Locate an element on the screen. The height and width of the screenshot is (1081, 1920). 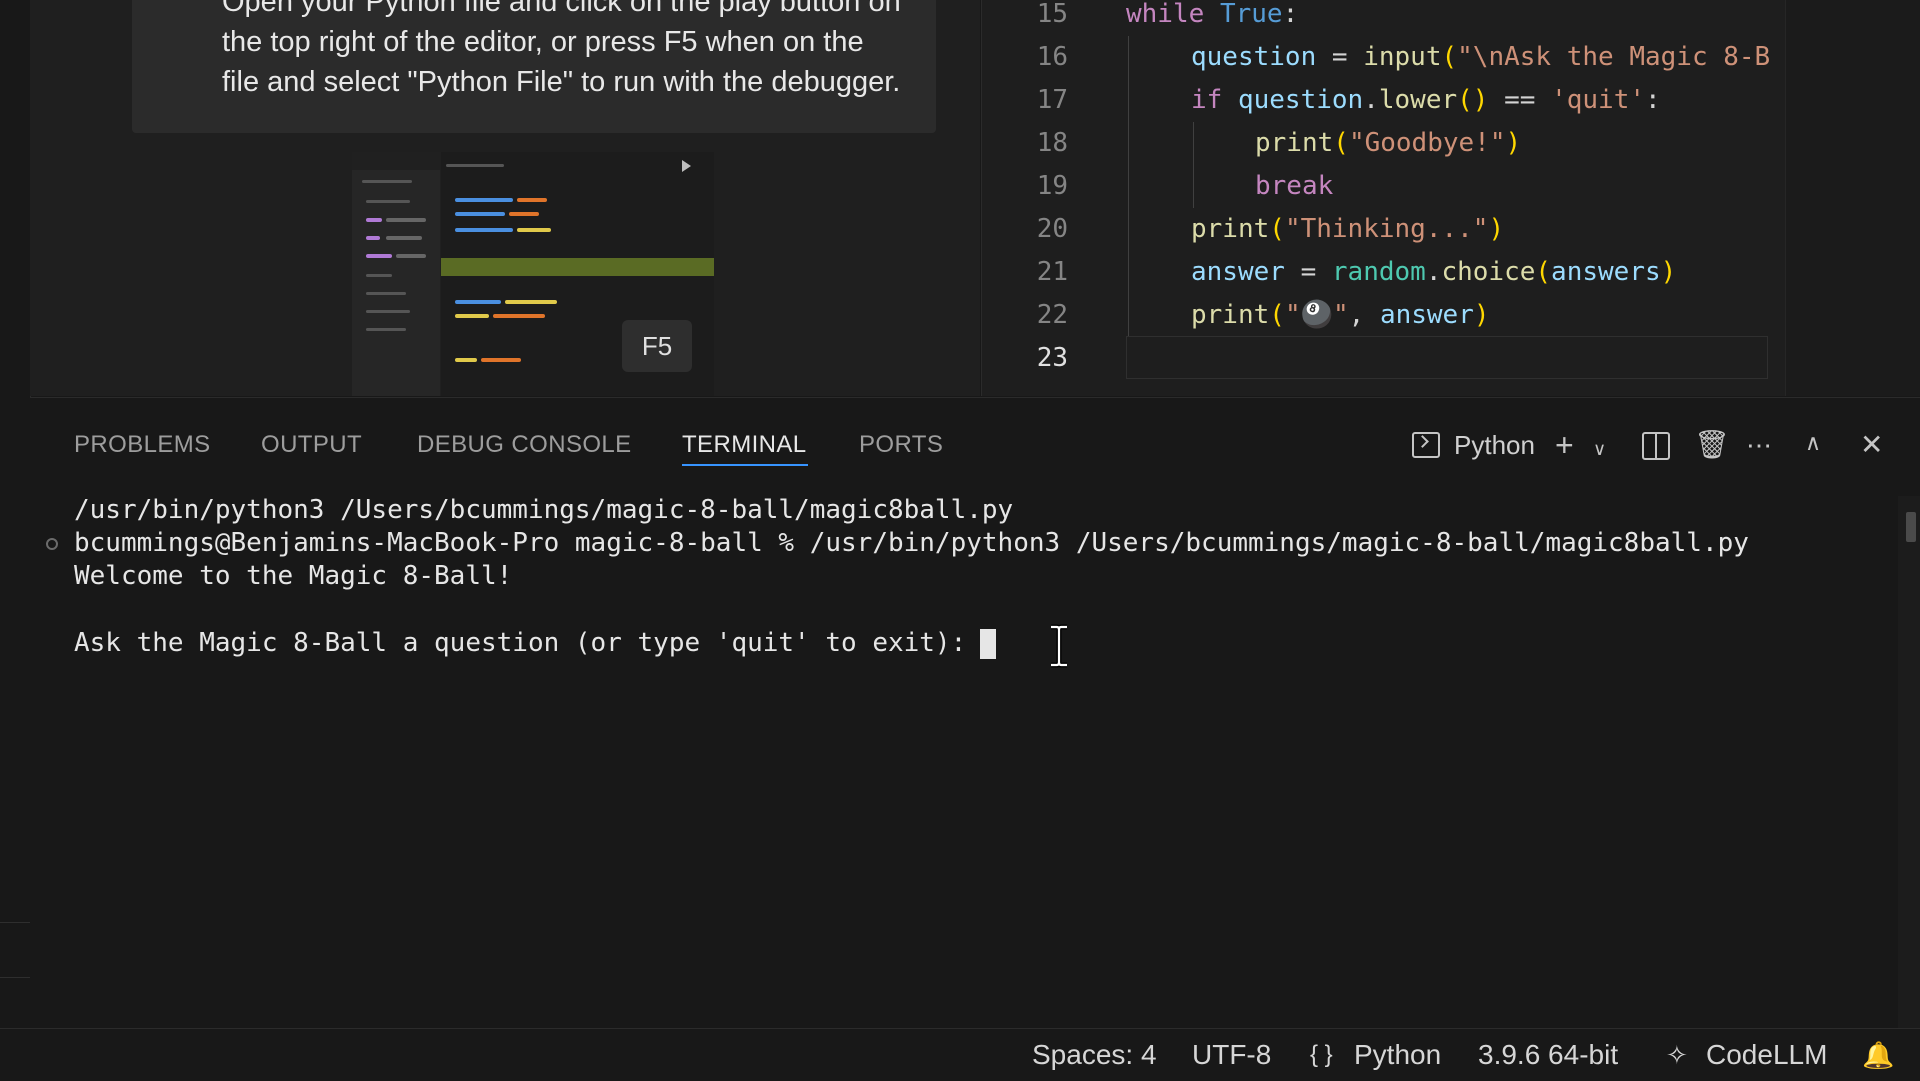
line-number: 22 is located at coordinates (1052, 315).